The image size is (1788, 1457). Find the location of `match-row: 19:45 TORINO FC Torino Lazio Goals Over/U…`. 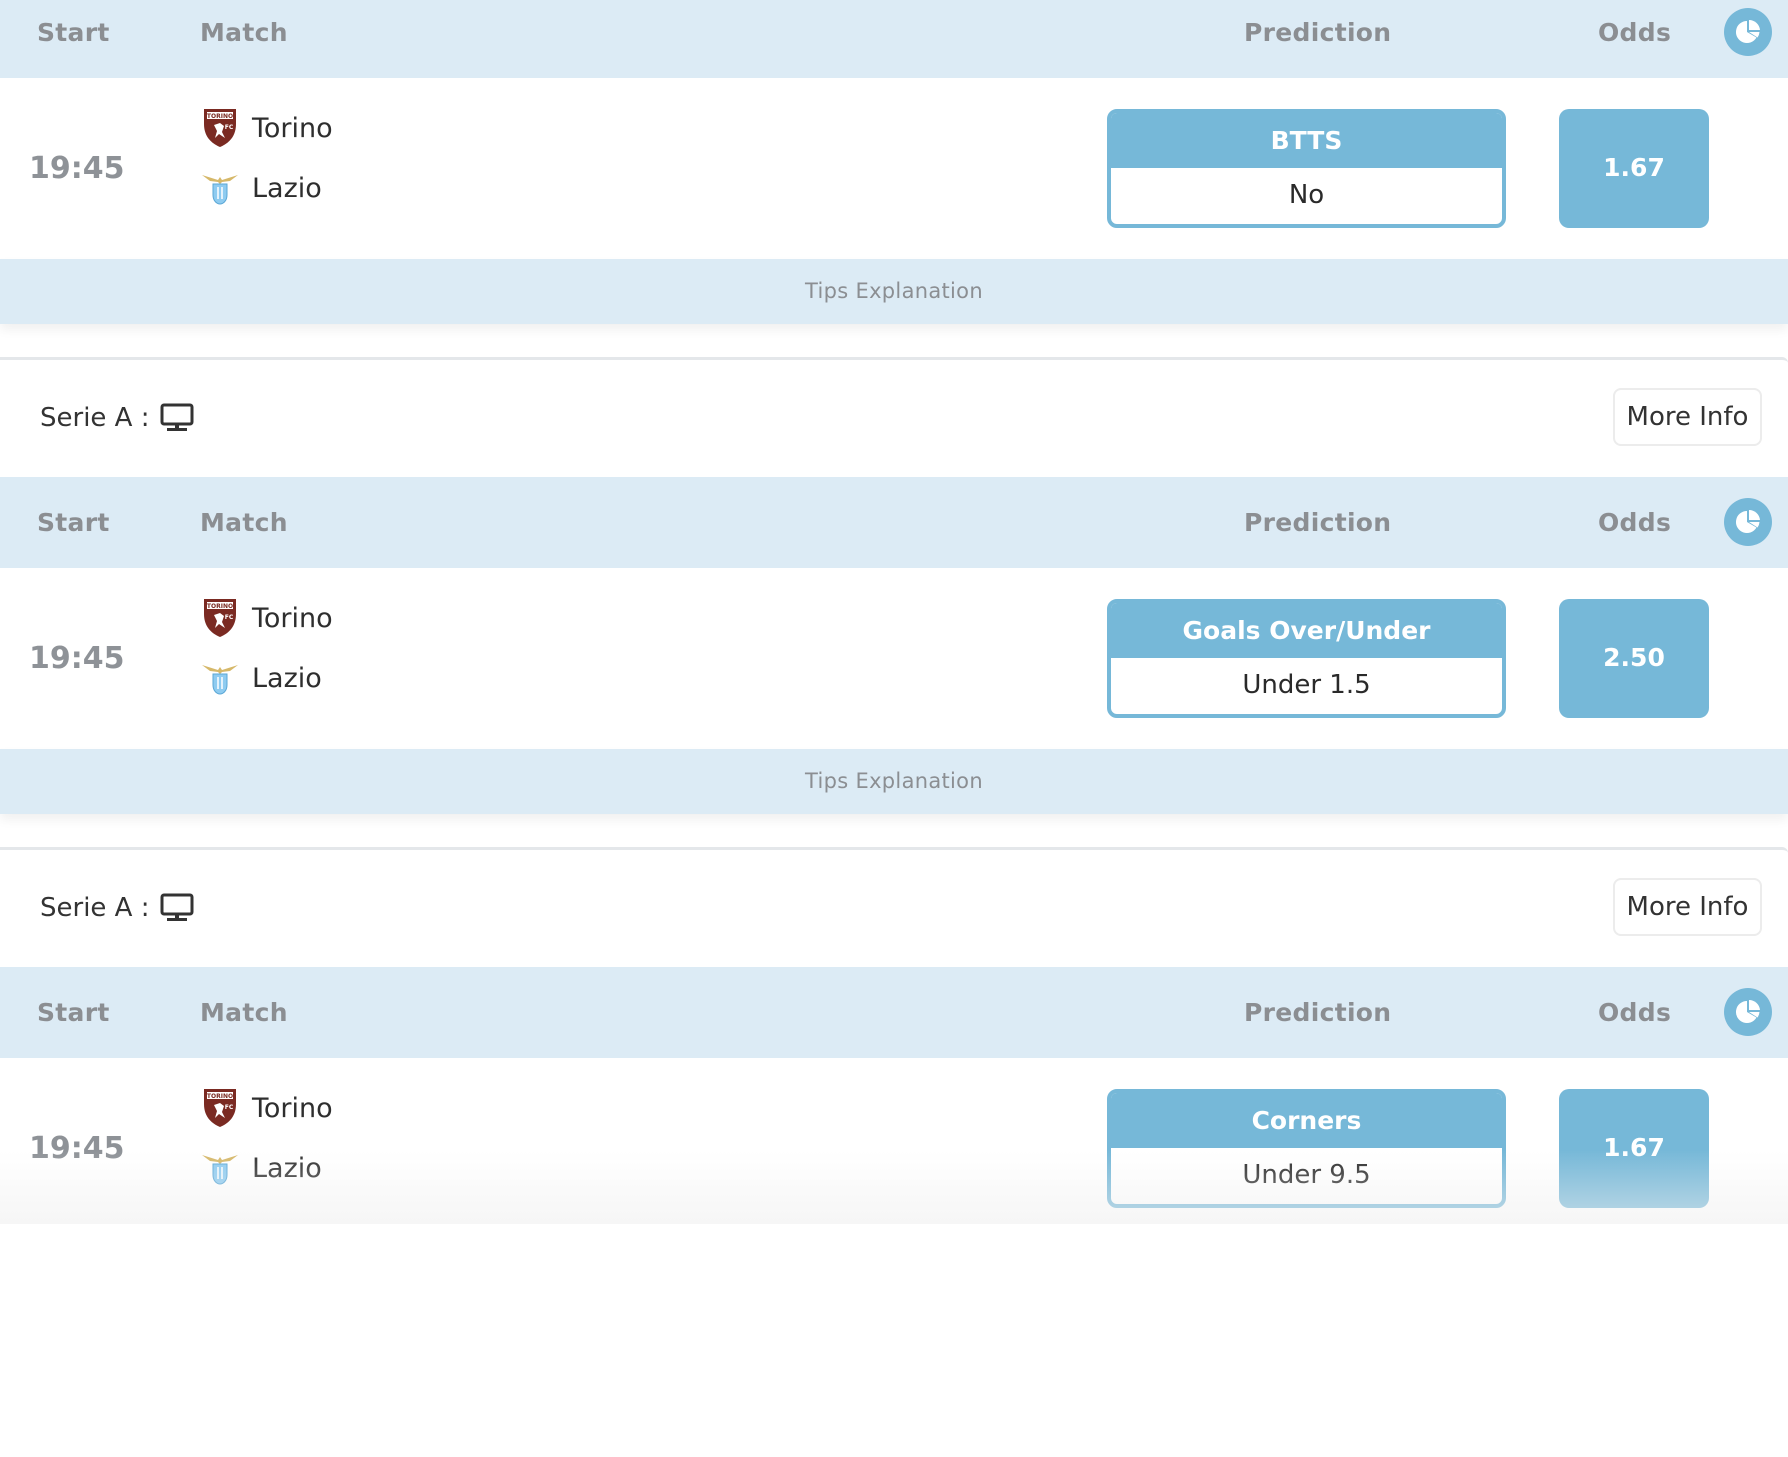

match-row: 19:45 TORINO FC Torino Lazio Goals Over/U… is located at coordinates (894, 658).